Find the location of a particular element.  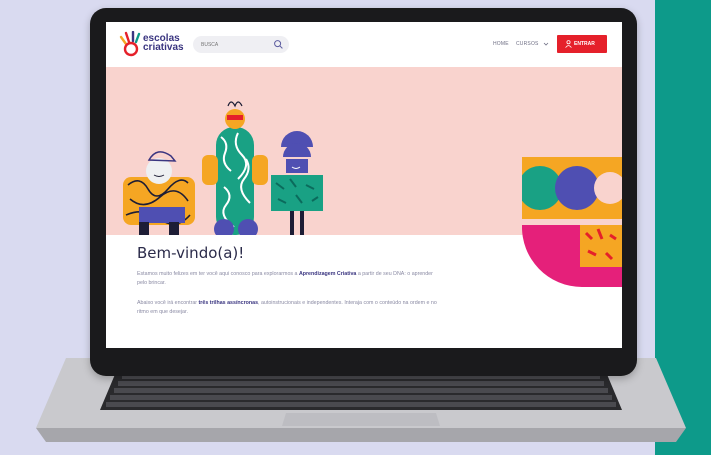

user-icon is located at coordinates (568, 44).